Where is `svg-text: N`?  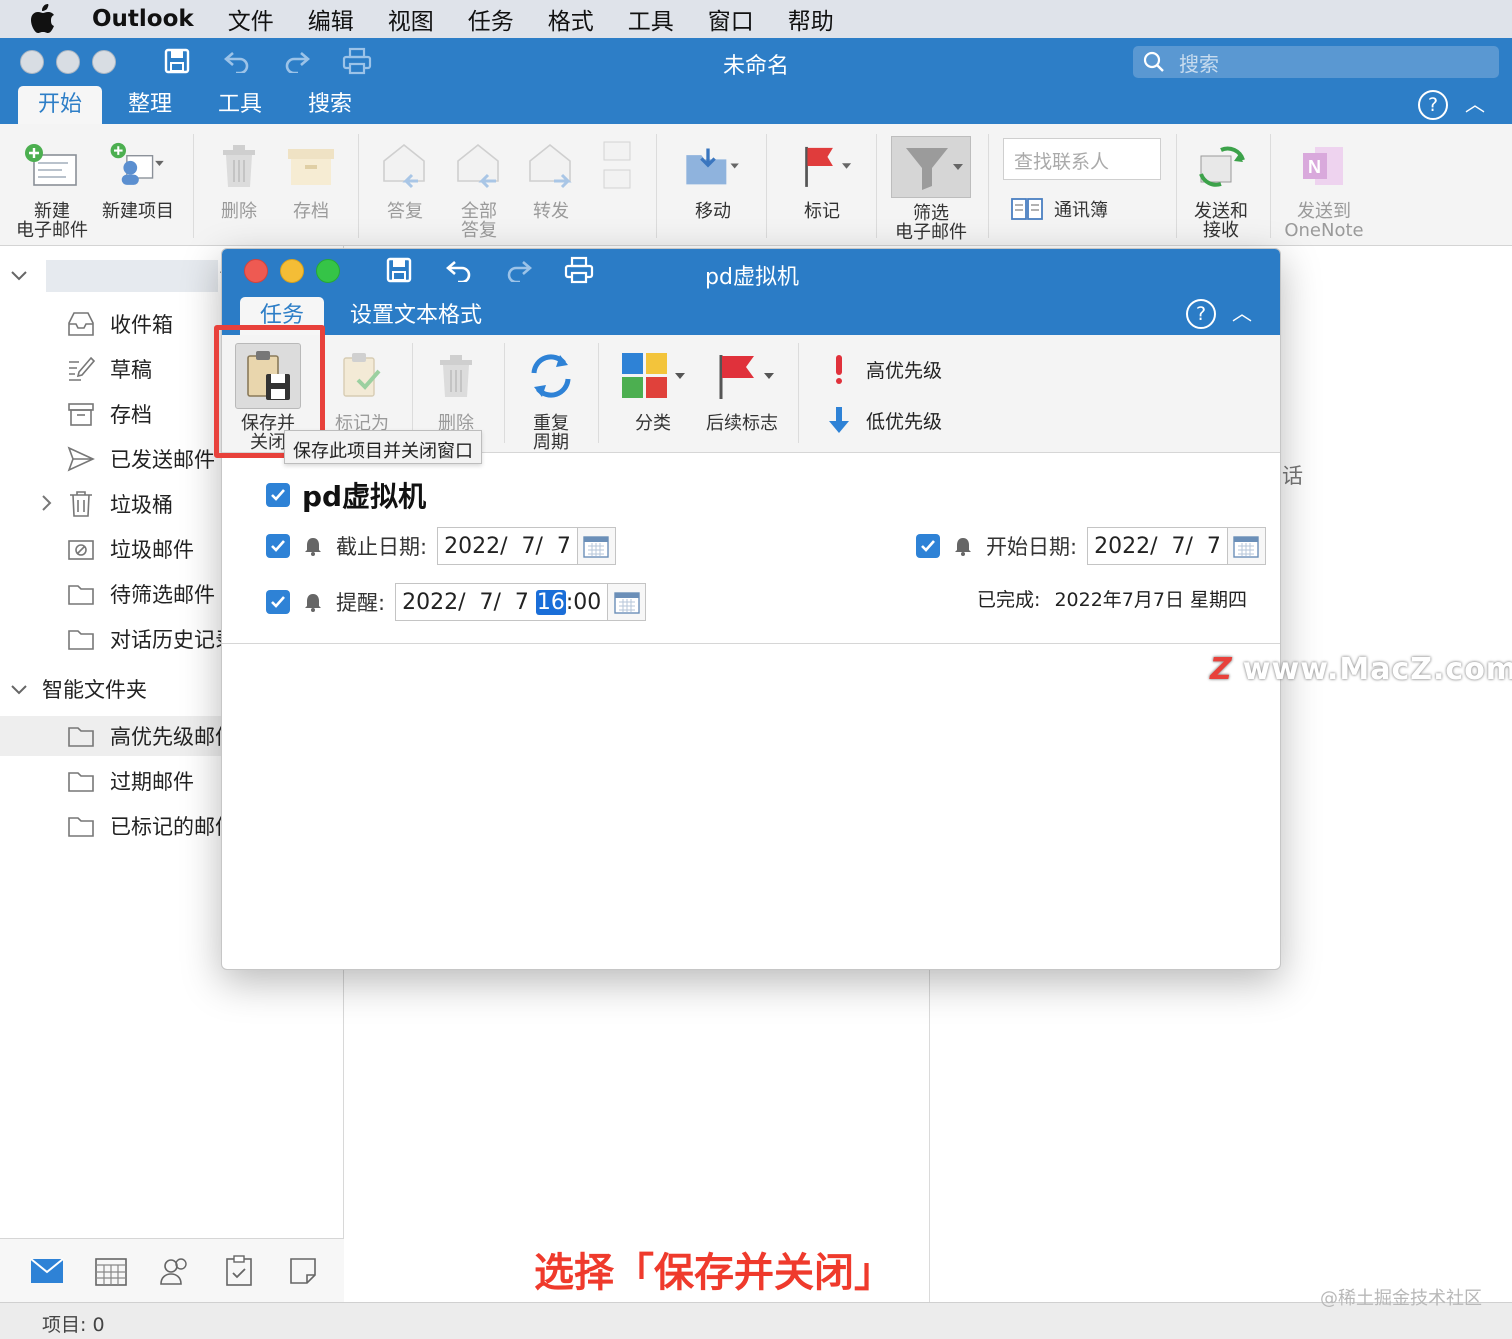
svg-text: N is located at coordinates (1314, 167).